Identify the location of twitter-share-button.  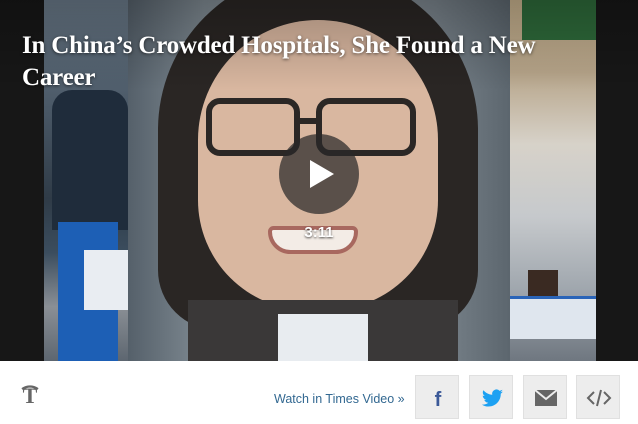
(491, 397).